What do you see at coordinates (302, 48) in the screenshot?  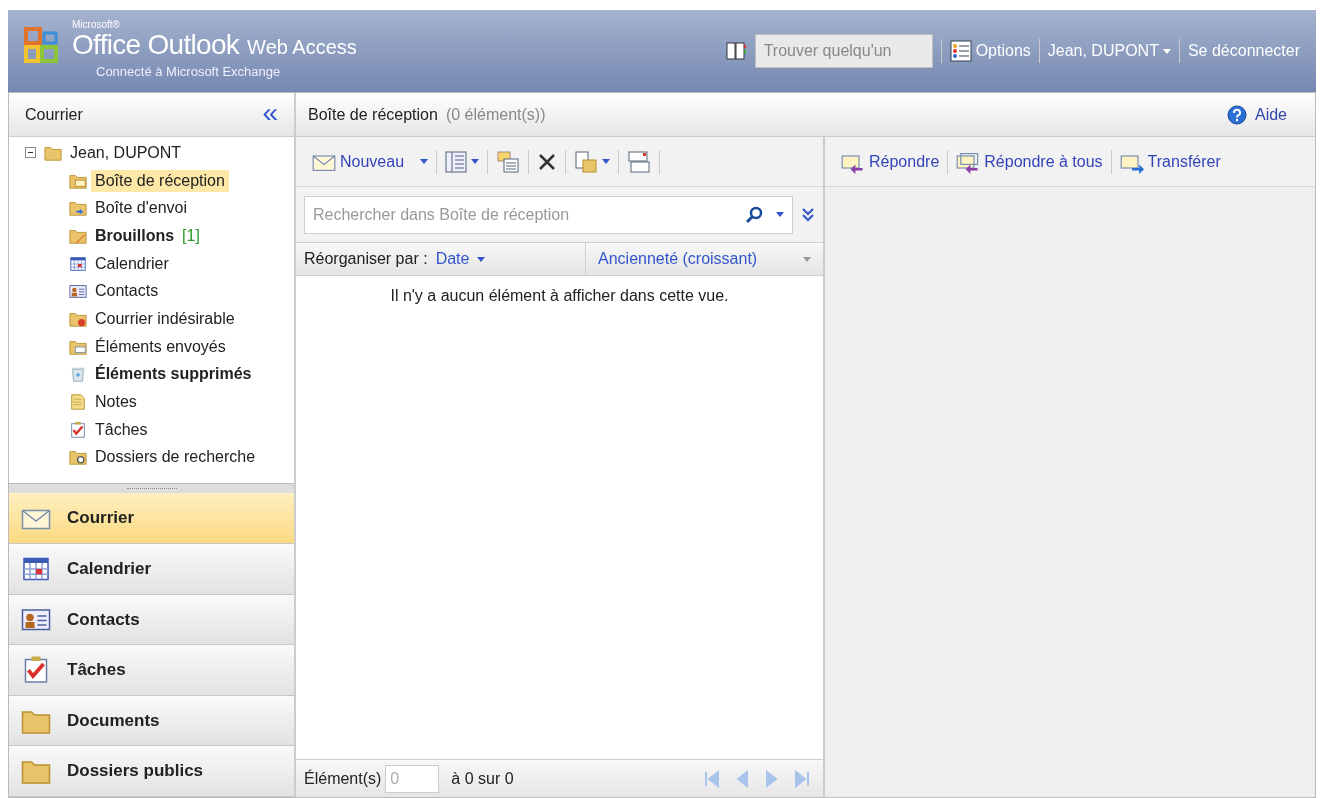 I see `product-suffix: Web Access` at bounding box center [302, 48].